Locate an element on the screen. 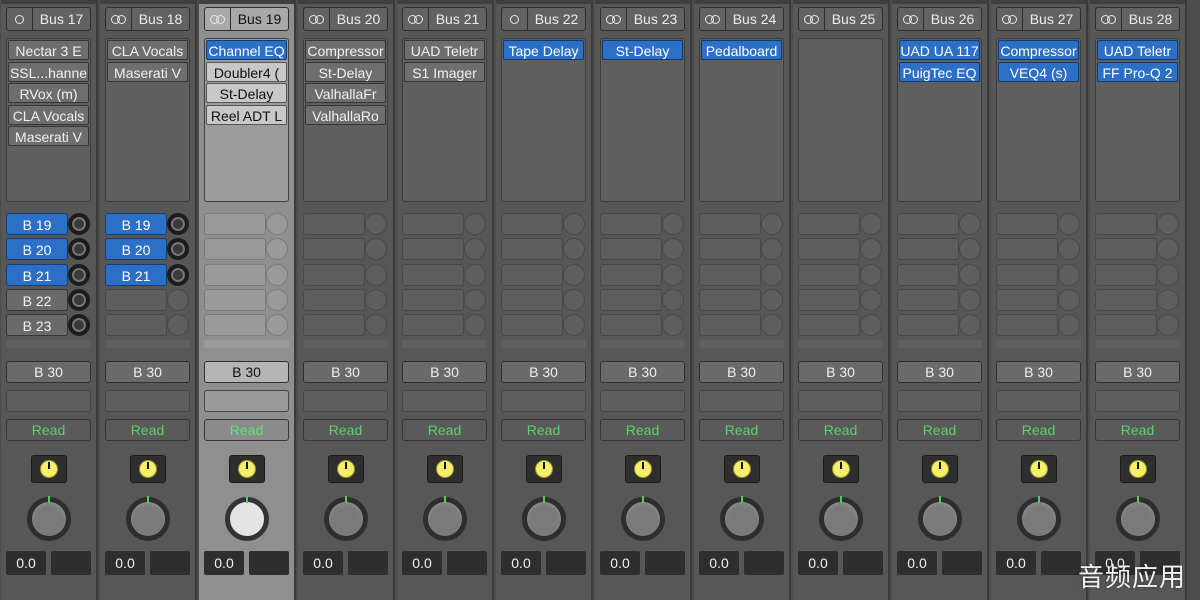  send-row: B 22 is located at coordinates (48, 299).